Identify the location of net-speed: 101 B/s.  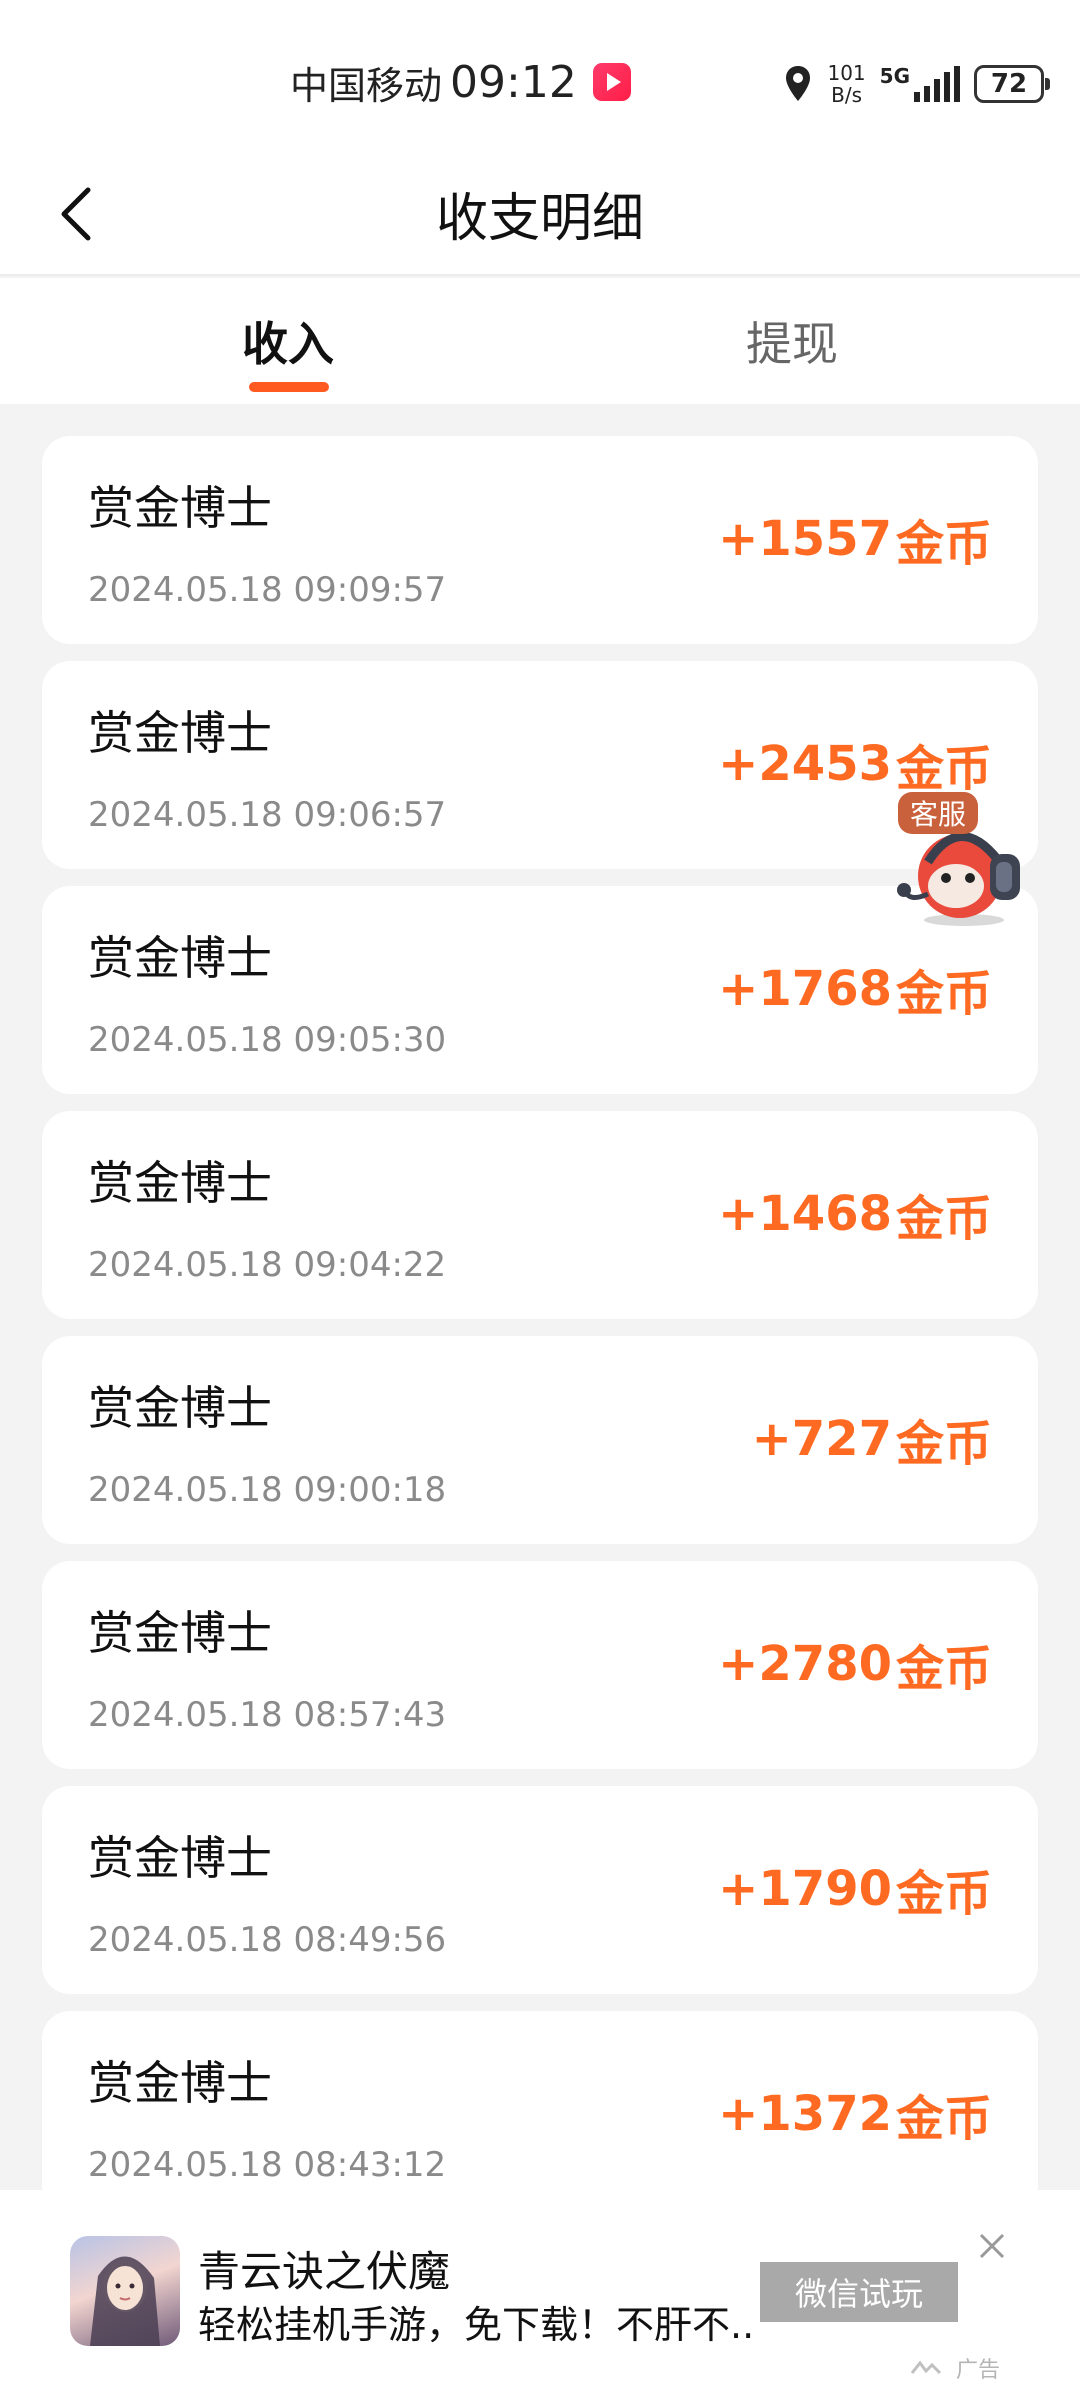
(846, 84).